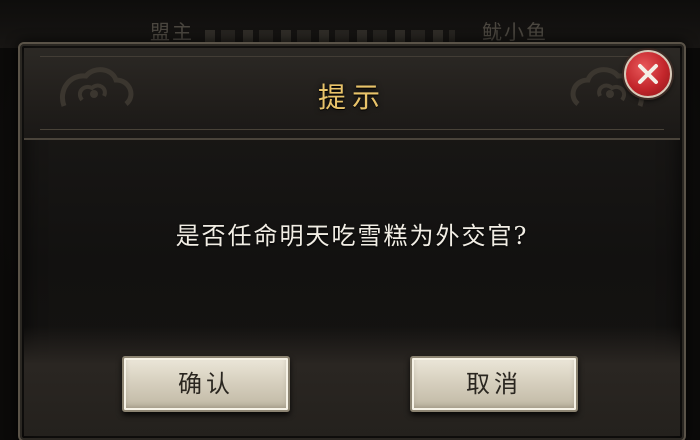  What do you see at coordinates (494, 384) in the screenshot?
I see `cancel-button: 取消` at bounding box center [494, 384].